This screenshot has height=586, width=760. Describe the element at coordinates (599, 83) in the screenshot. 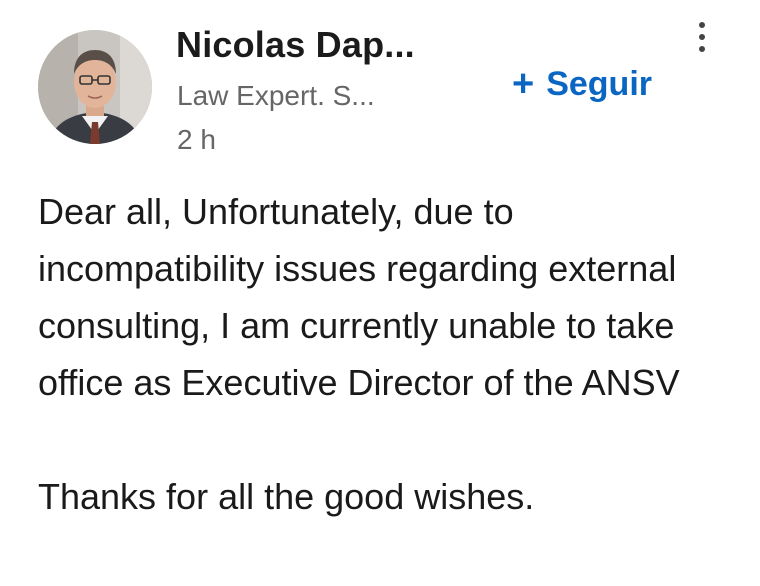

I see `follow-label: Seguir` at that location.